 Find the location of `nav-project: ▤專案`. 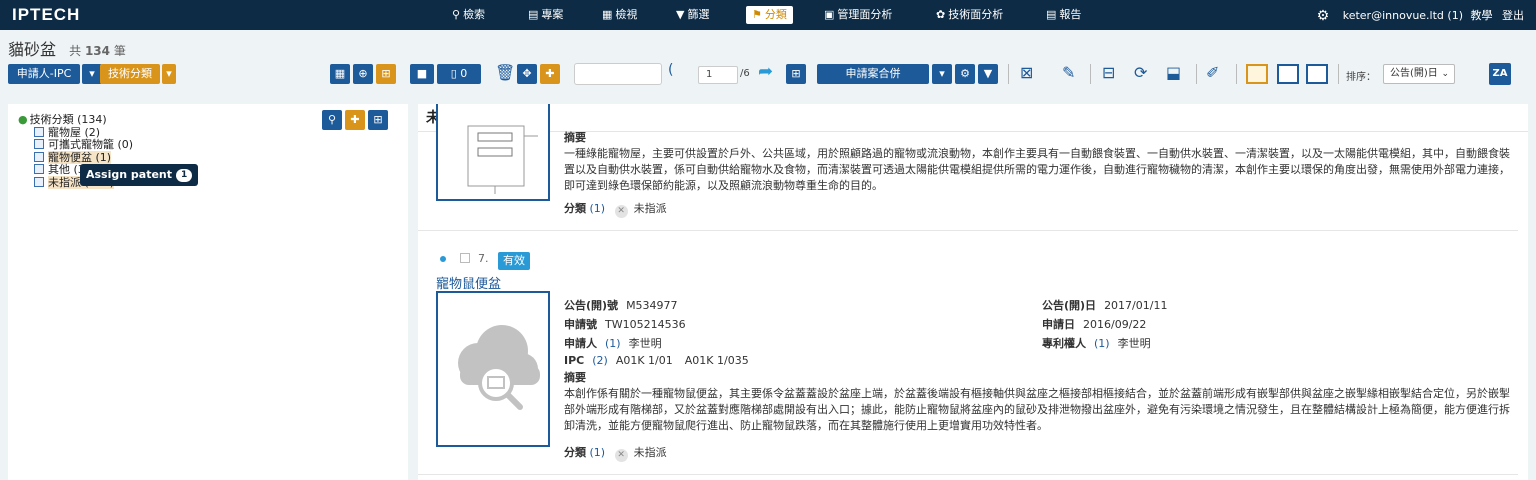

nav-project: ▤專案 is located at coordinates (545, 15).